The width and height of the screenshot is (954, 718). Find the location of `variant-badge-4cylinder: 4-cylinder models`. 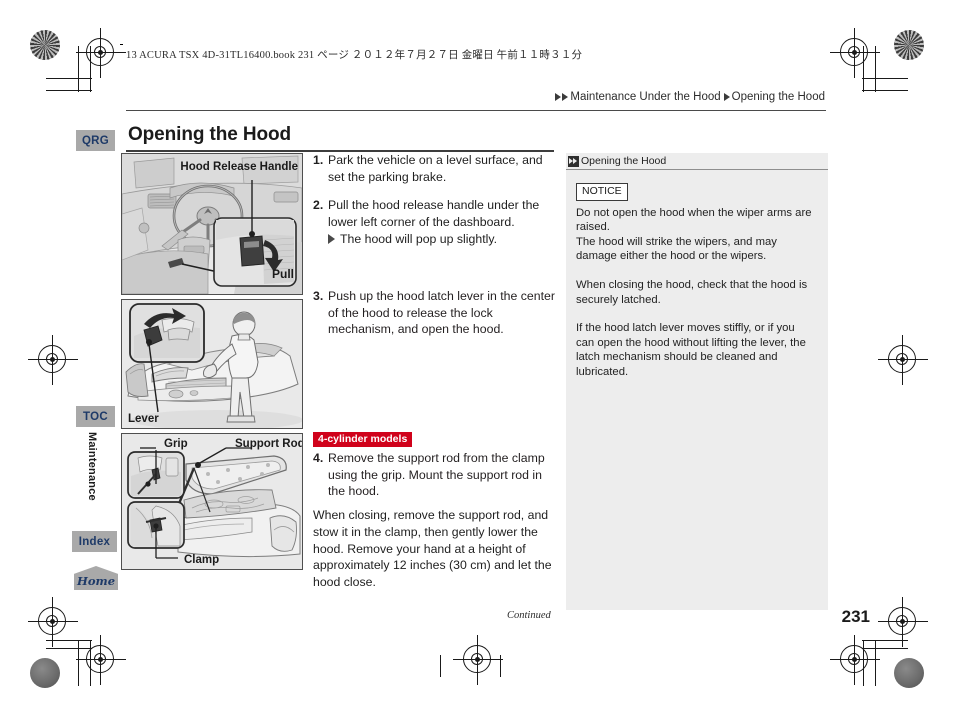

variant-badge-4cylinder: 4-cylinder models is located at coordinates (363, 439).